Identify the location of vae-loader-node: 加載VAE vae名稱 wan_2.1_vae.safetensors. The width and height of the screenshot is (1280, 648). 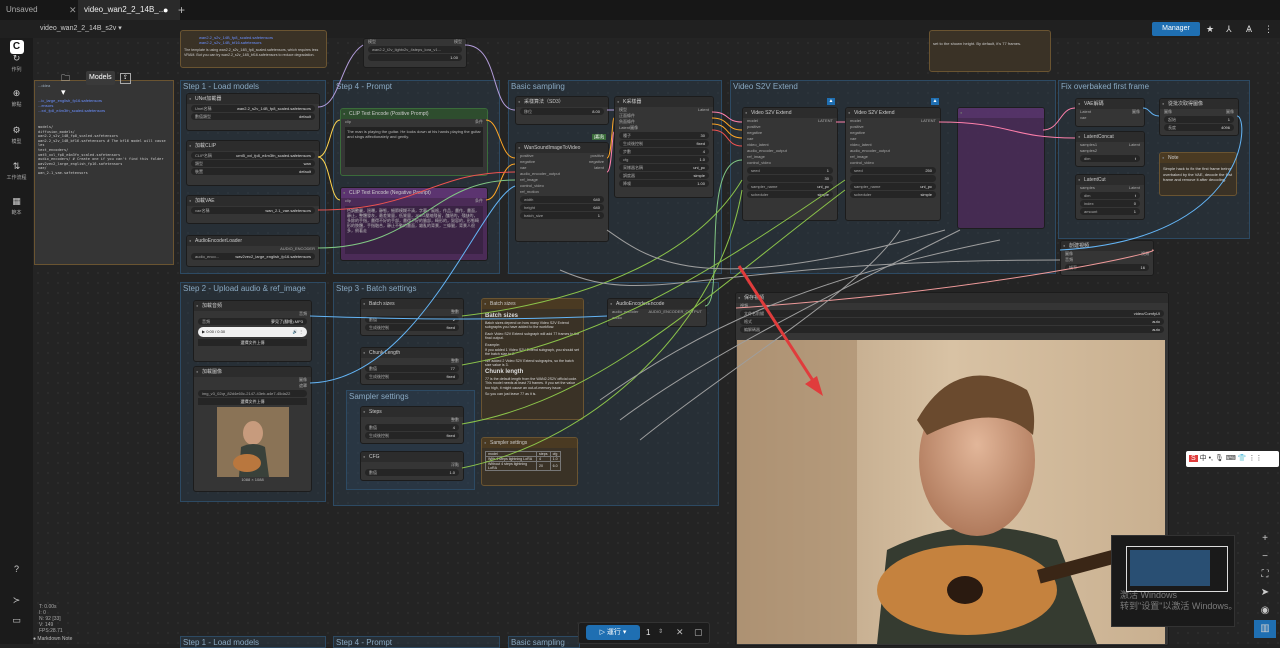
(253, 209).